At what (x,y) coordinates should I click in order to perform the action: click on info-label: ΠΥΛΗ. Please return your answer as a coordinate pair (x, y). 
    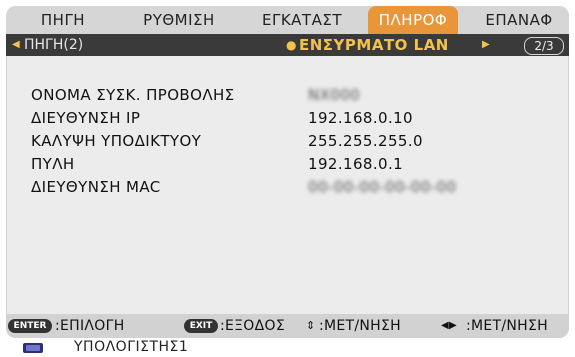
    Looking at the image, I should click on (53, 164).